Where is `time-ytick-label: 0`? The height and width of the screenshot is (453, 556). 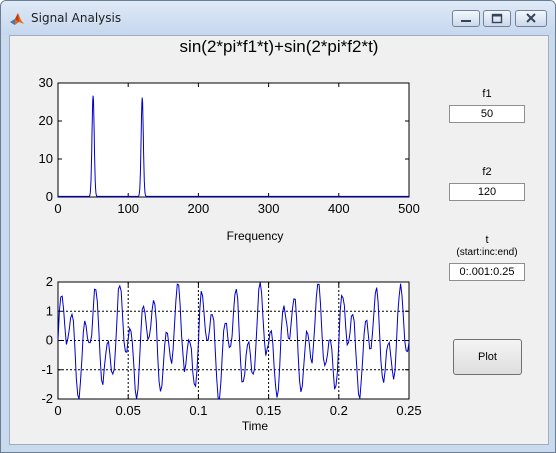
time-ytick-label: 0 is located at coordinates (49, 340).